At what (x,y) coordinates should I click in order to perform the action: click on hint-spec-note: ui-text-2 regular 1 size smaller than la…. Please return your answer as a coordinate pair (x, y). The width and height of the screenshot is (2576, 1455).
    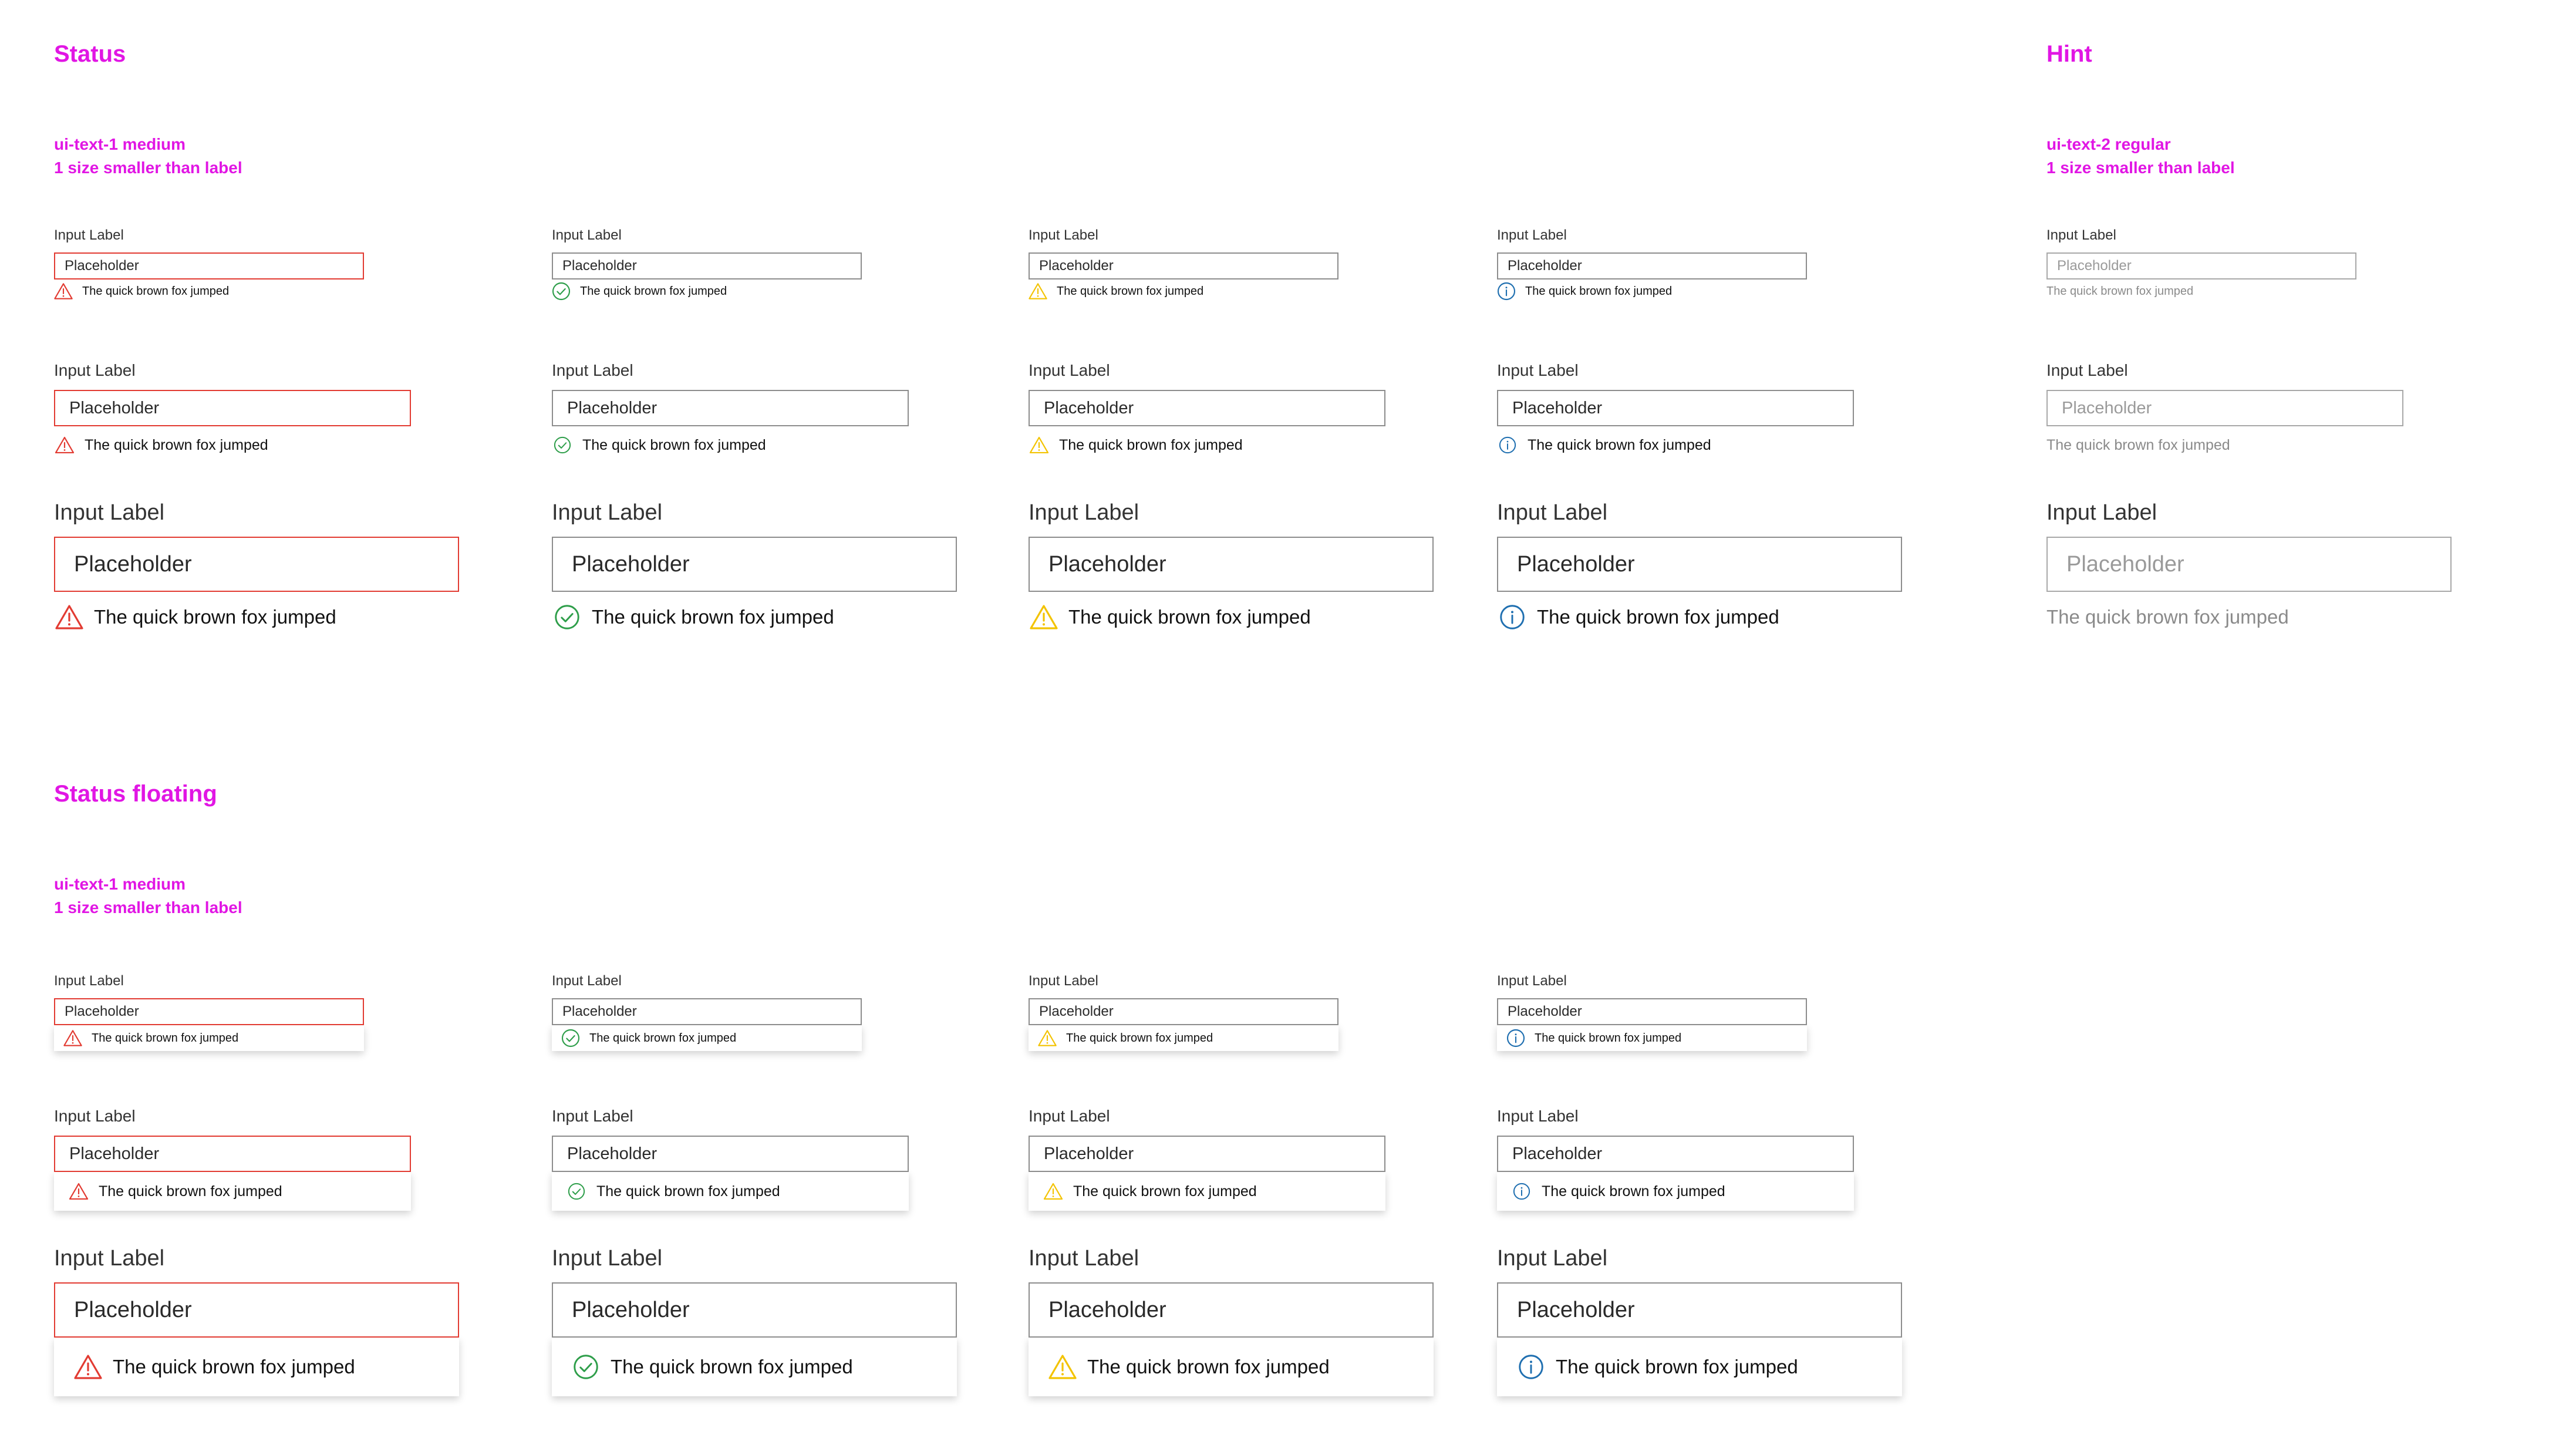
    Looking at the image, I should click on (2140, 156).